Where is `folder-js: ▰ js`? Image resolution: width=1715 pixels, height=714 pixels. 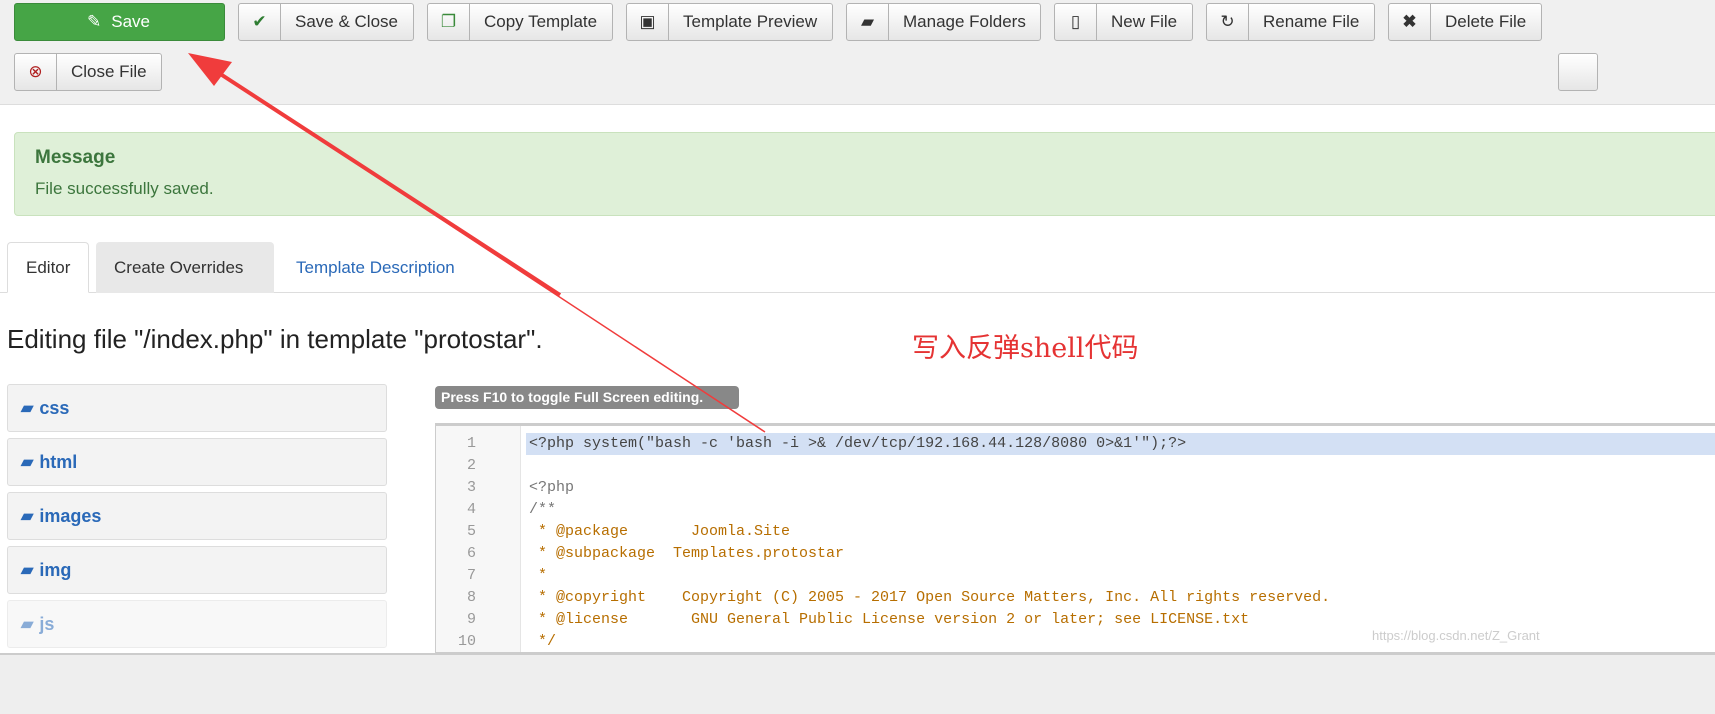
folder-js: ▰ js is located at coordinates (197, 624).